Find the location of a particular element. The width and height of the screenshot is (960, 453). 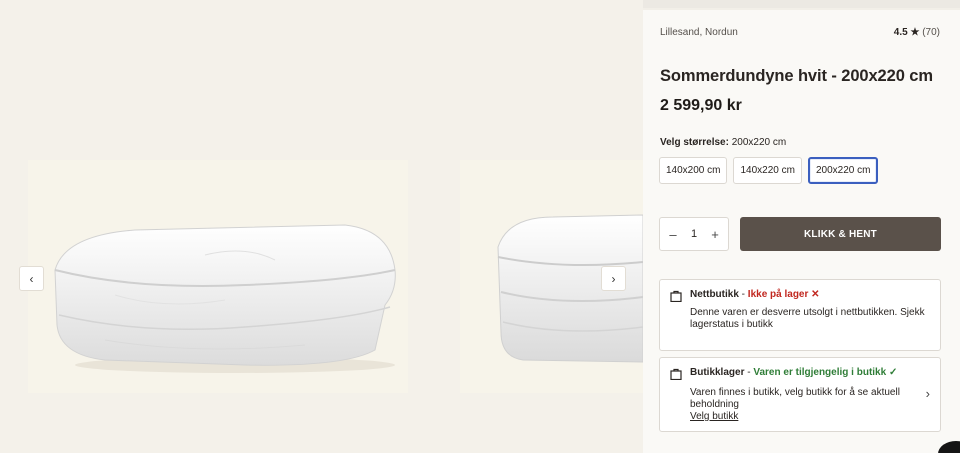

size-option-140x220: 140x220 cm is located at coordinates (767, 170).